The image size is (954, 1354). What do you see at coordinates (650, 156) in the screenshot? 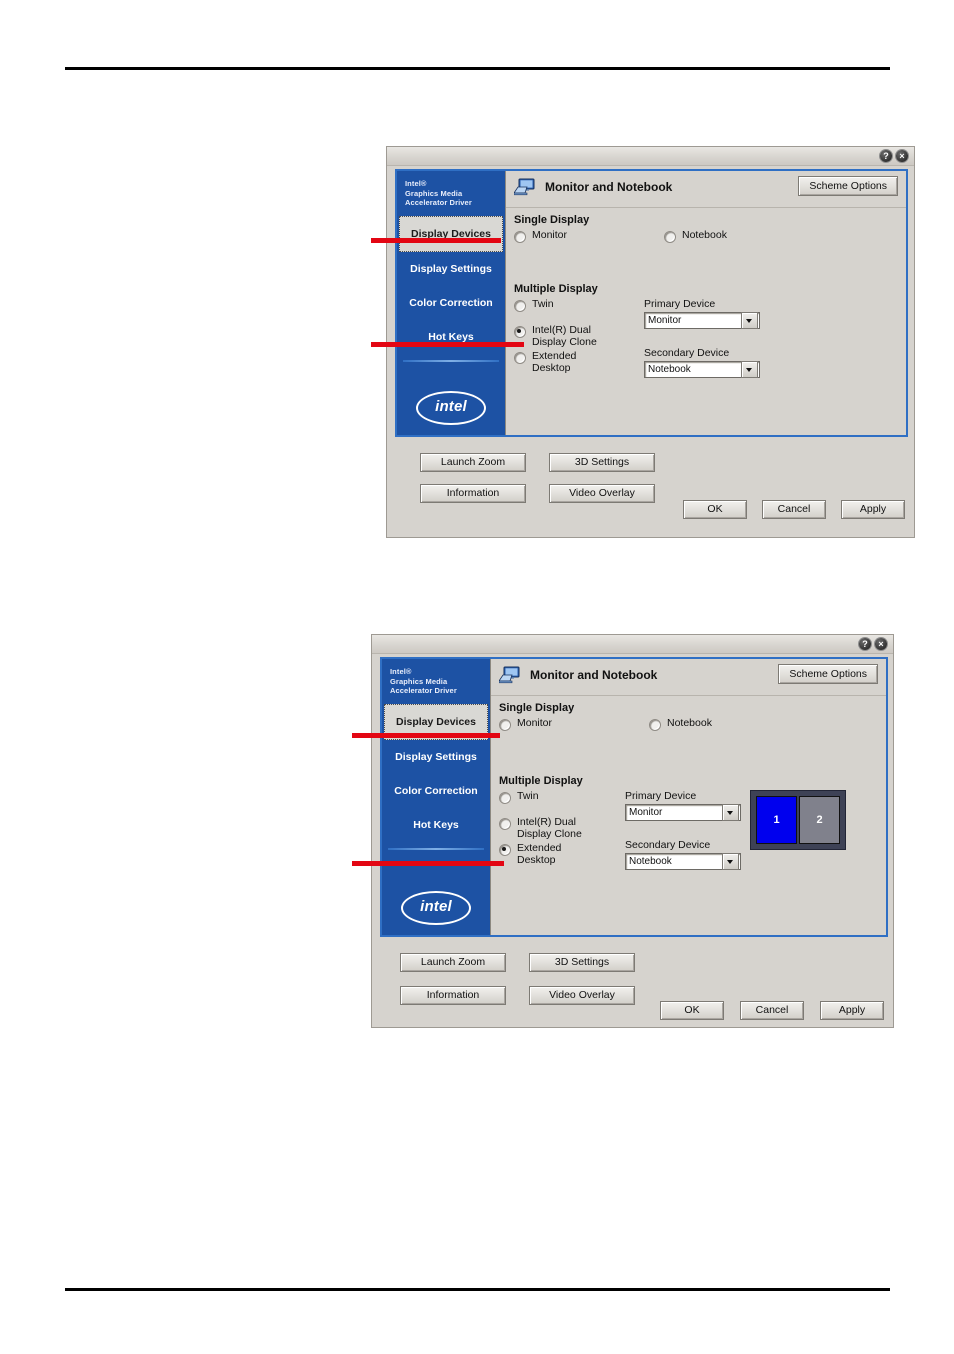
I see `dialog1-titlebar: ? ×` at bounding box center [650, 156].